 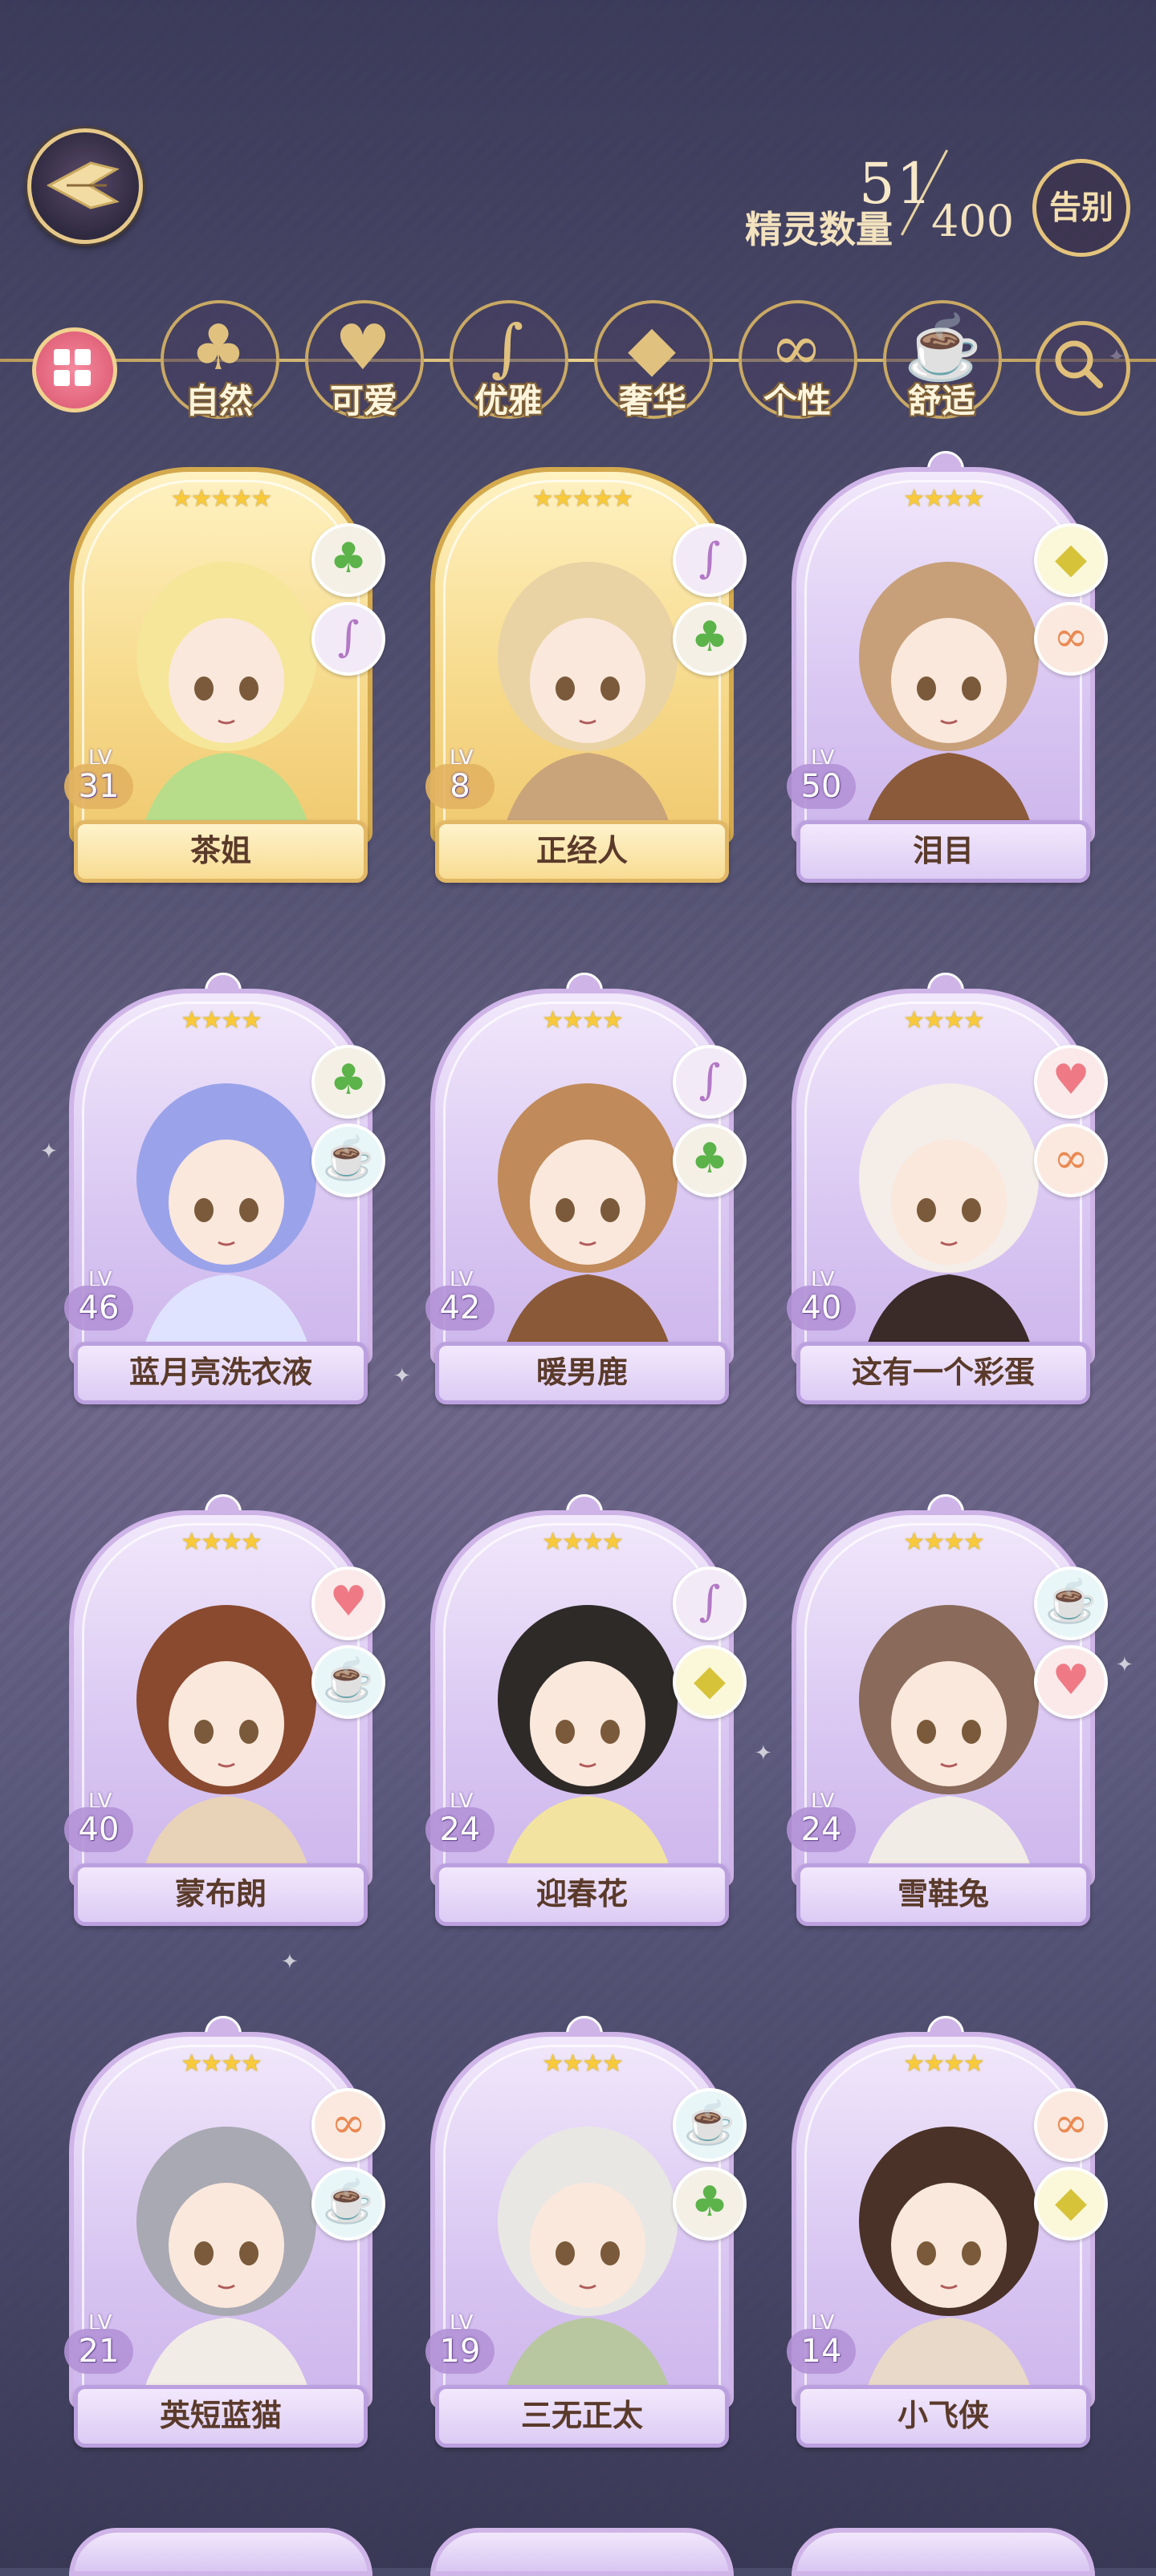 I want to click on filter-tab-0: ♣ 自然, so click(x=220, y=360).